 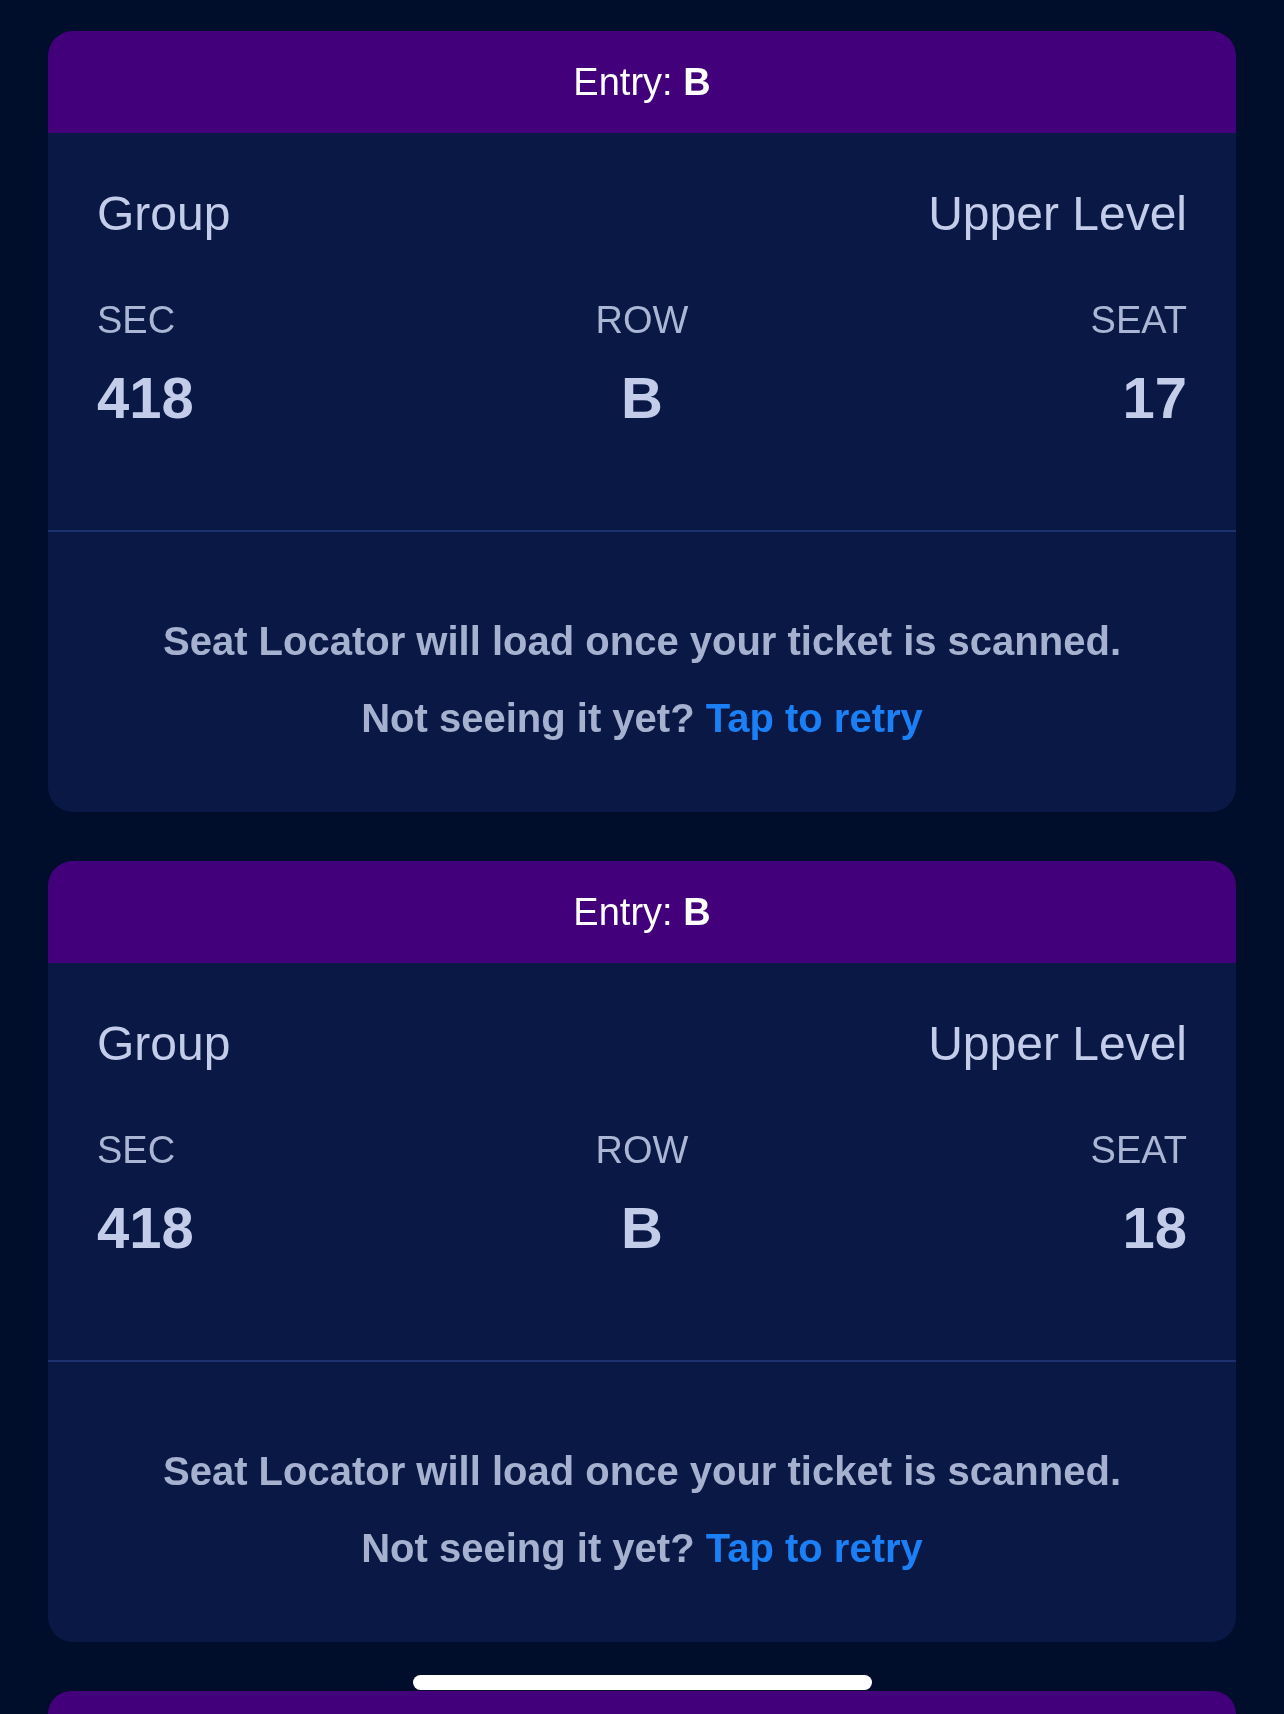 I want to click on seat-field-value: 17, so click(x=1154, y=398).